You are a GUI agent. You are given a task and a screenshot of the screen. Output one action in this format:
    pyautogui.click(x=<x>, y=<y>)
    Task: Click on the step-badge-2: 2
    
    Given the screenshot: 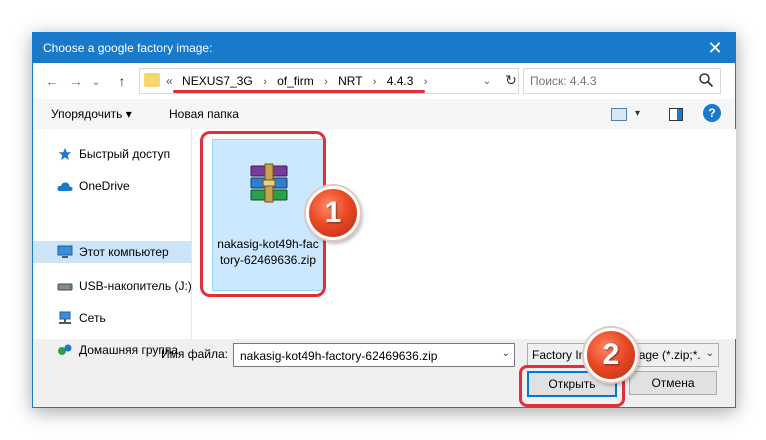 What is the action you would take?
    pyautogui.click(x=611, y=355)
    